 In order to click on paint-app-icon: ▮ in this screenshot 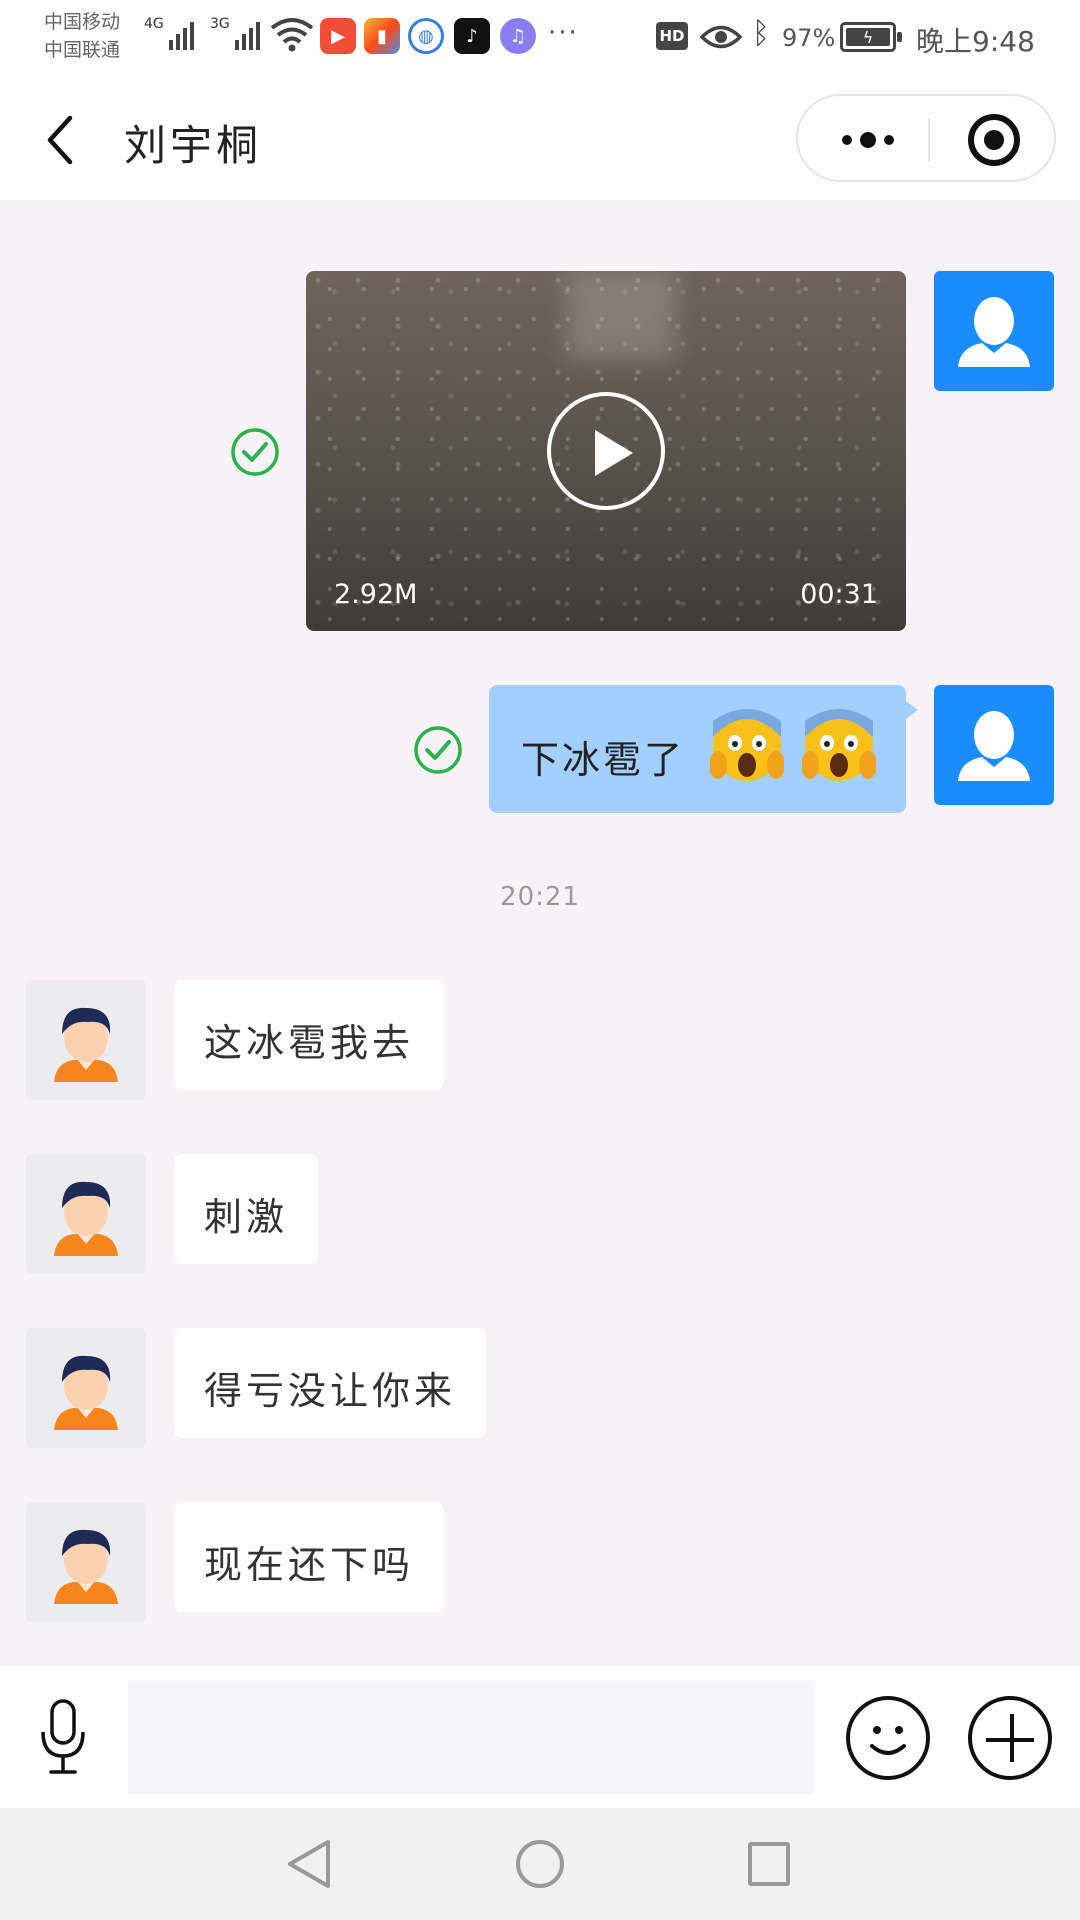, I will do `click(382, 36)`.